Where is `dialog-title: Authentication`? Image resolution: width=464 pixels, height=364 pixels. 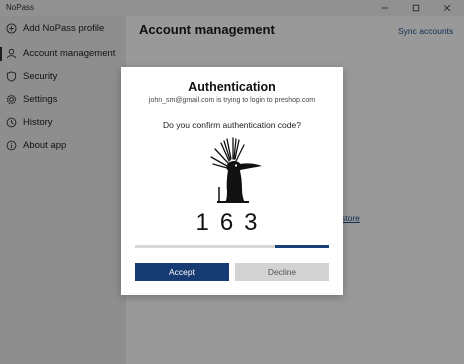
dialog-title: Authentication is located at coordinates (232, 87).